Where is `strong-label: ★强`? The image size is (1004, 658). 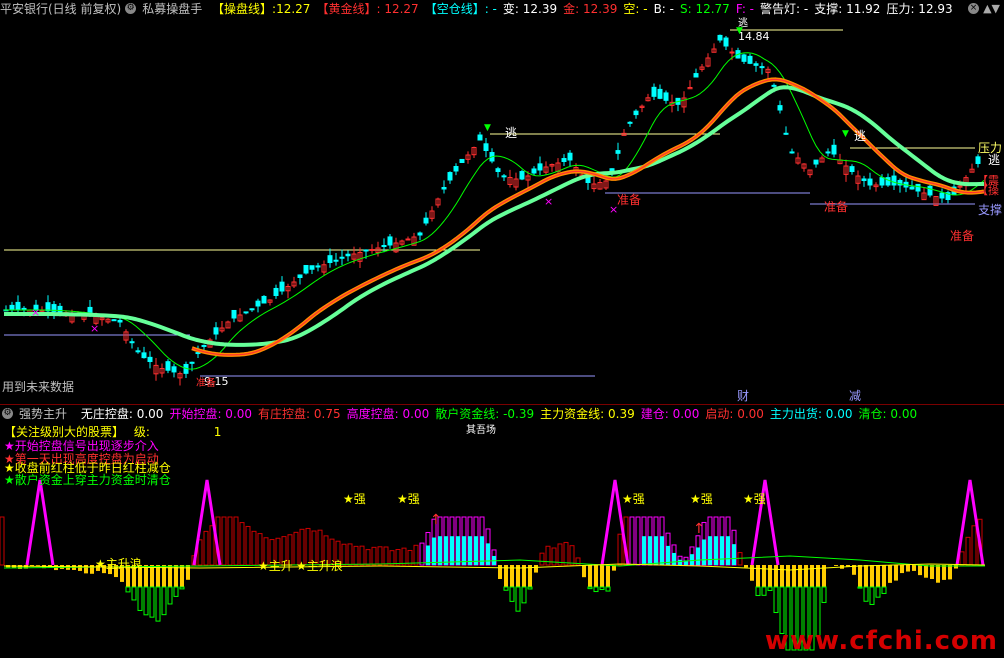
strong-label: ★强 is located at coordinates (354, 499).